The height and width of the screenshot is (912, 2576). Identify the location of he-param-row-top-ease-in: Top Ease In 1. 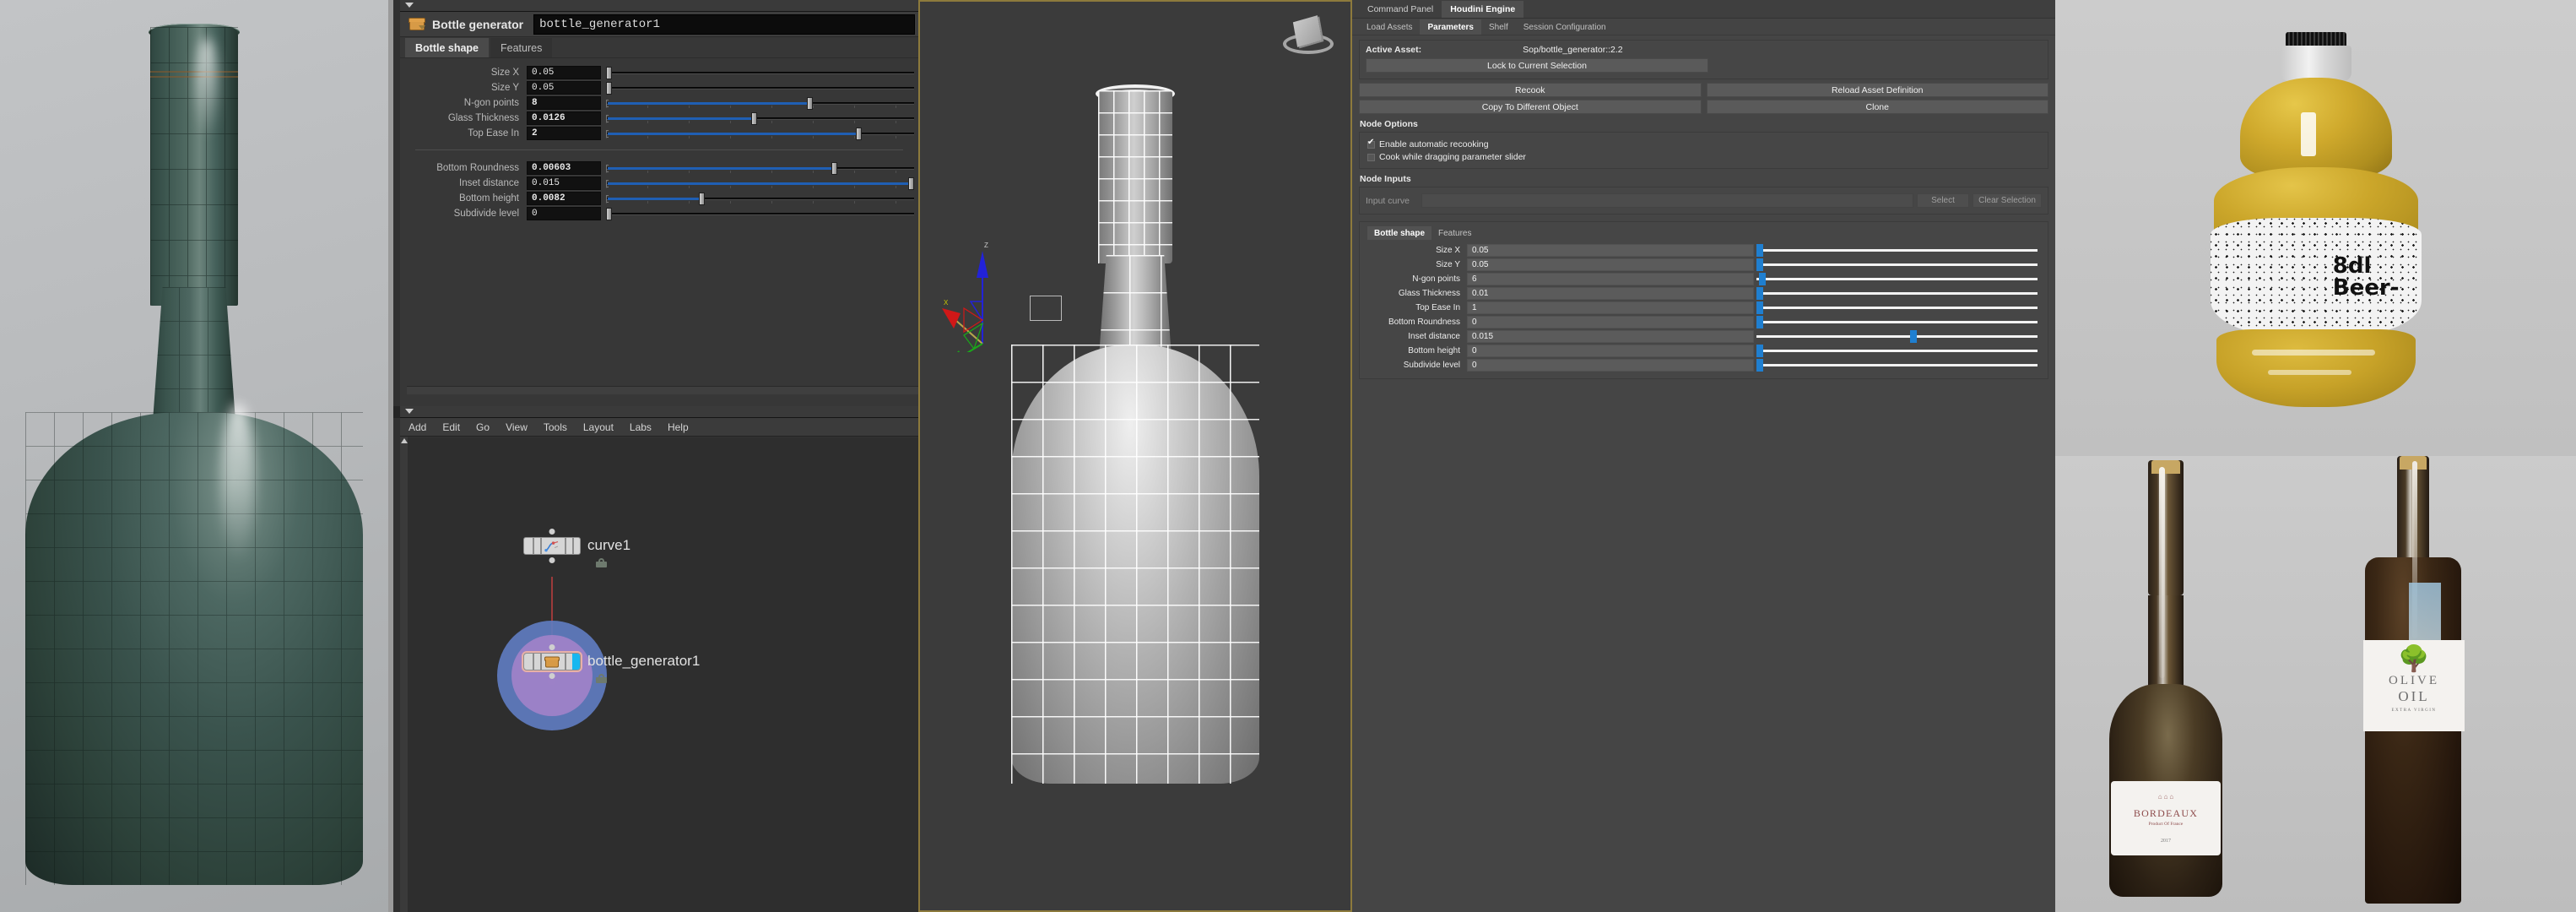
(1704, 308).